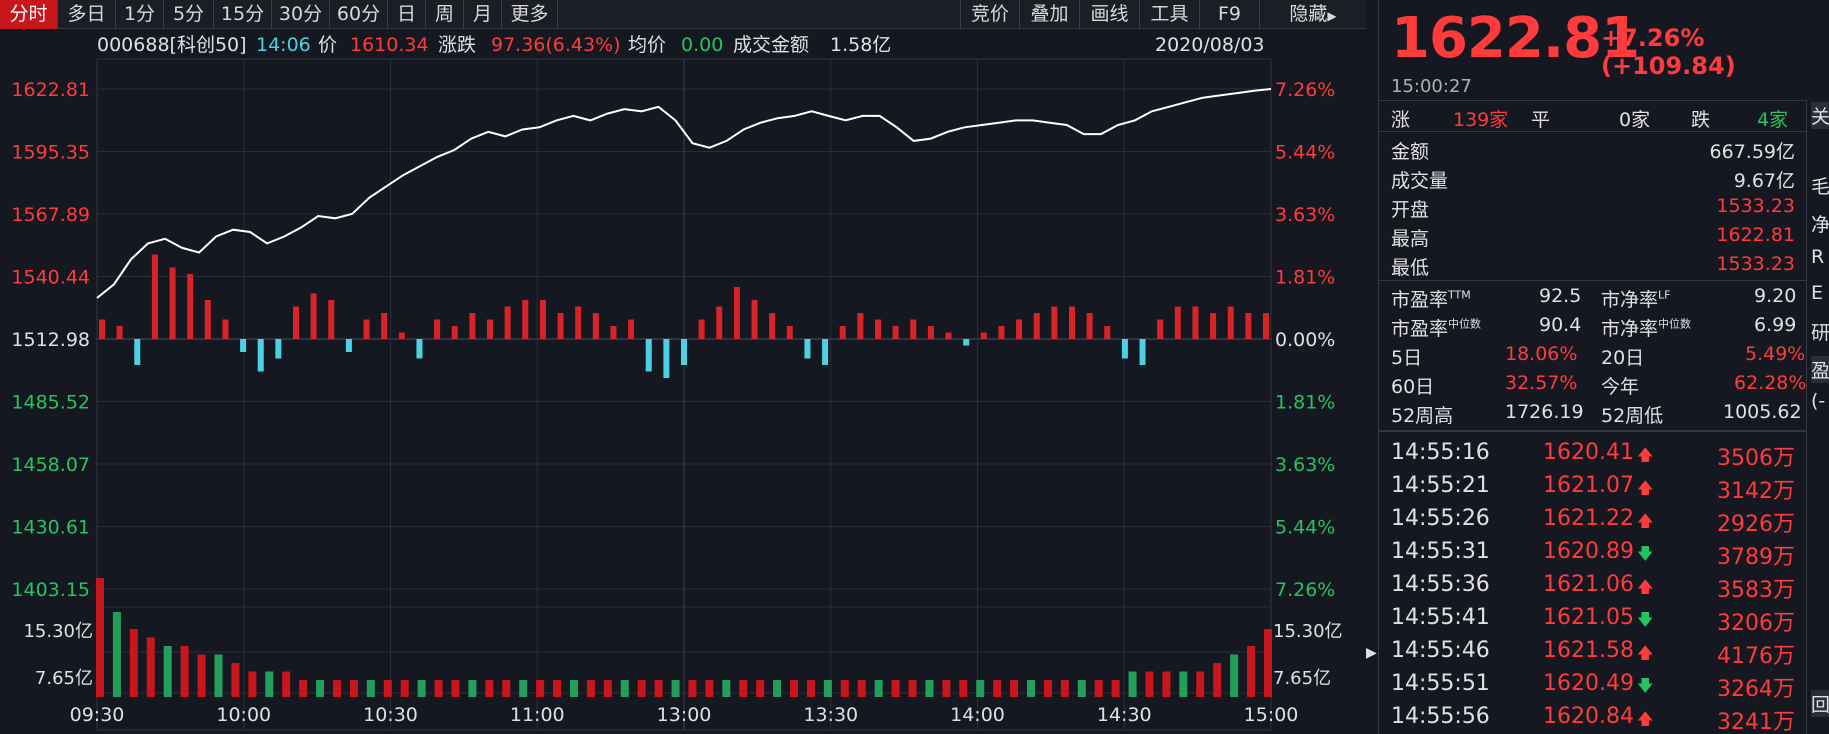 The image size is (1829, 734). What do you see at coordinates (1820, 703) in the screenshot?
I see `side-tab-3: 回` at bounding box center [1820, 703].